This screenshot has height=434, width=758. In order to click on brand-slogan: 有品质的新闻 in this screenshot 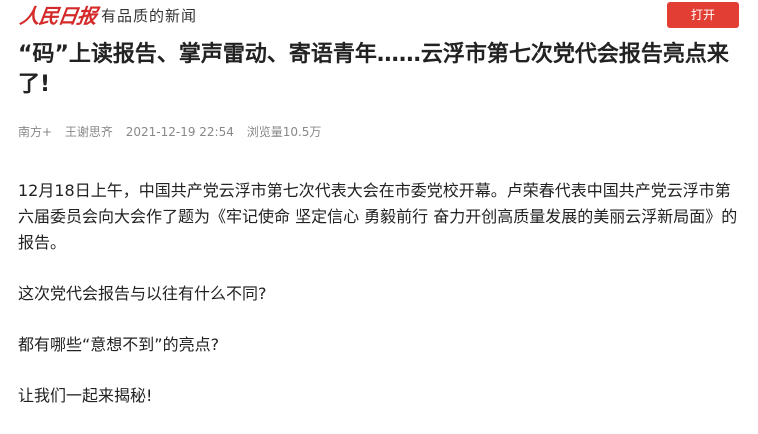, I will do `click(149, 16)`.